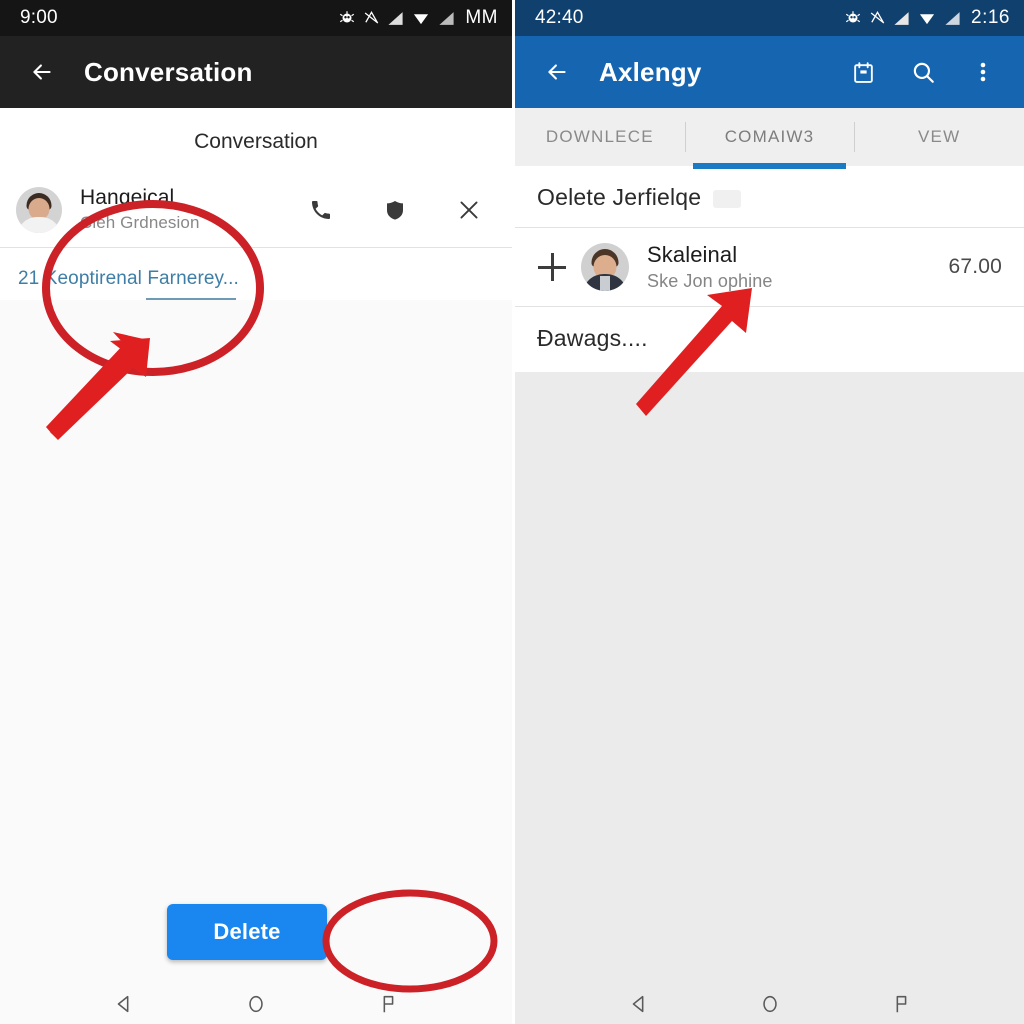  What do you see at coordinates (168, 71) in the screenshot?
I see `page-title: Conversation` at bounding box center [168, 71].